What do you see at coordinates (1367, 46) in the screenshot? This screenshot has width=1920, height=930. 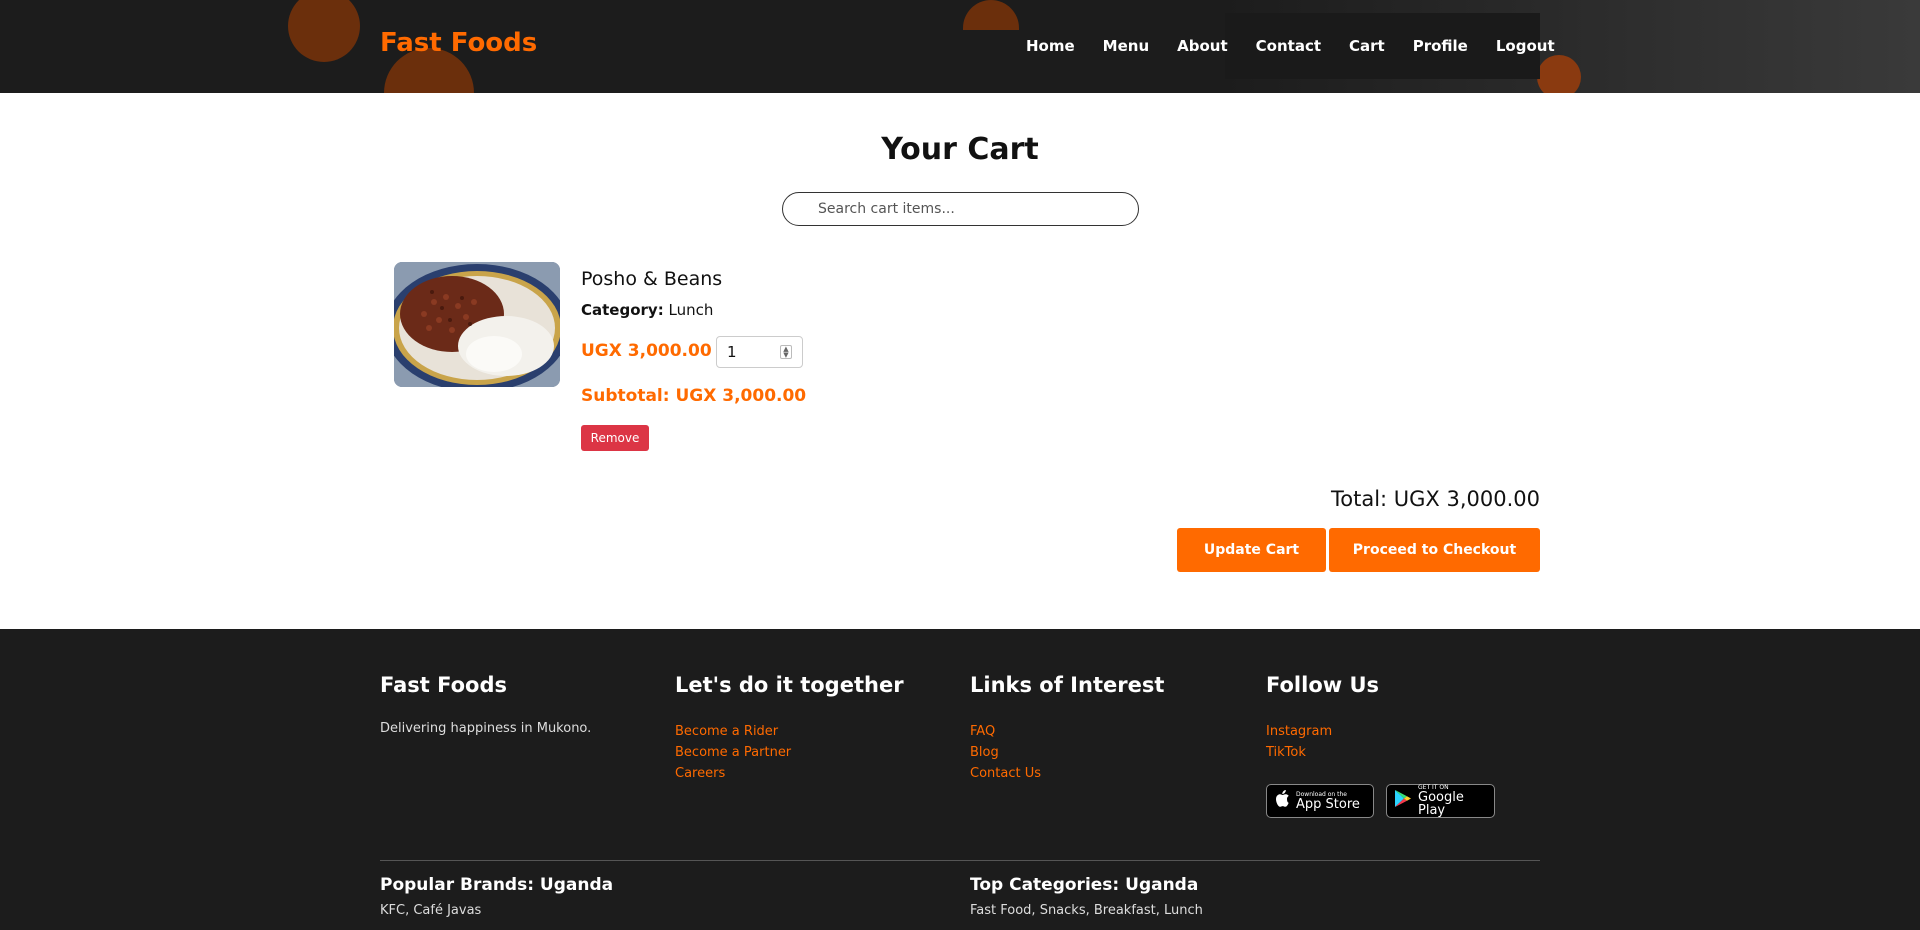 I see `nav-cart: Cart` at bounding box center [1367, 46].